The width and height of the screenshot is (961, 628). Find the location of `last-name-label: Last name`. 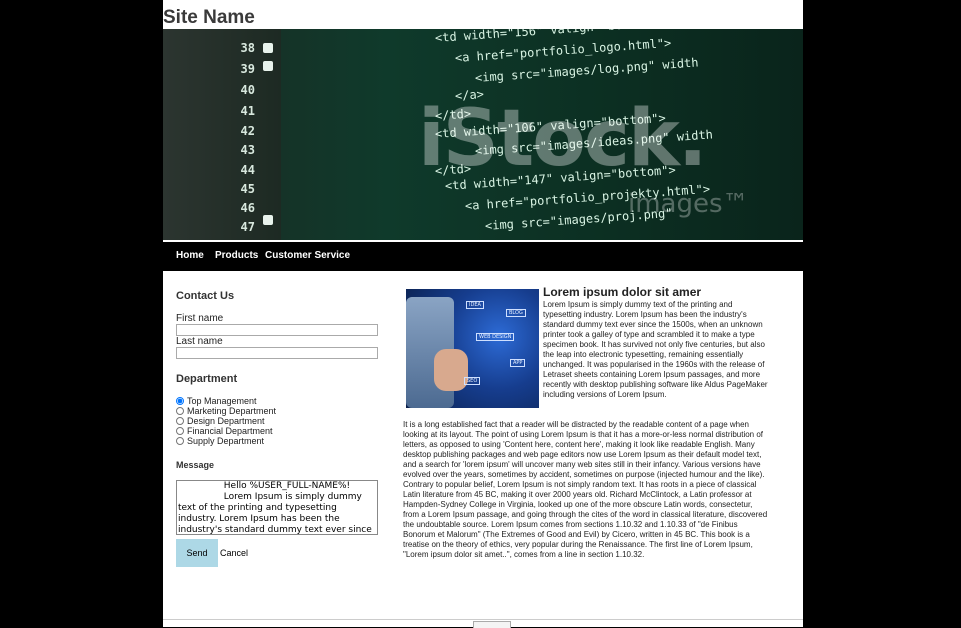

last-name-label: Last name is located at coordinates (199, 341).